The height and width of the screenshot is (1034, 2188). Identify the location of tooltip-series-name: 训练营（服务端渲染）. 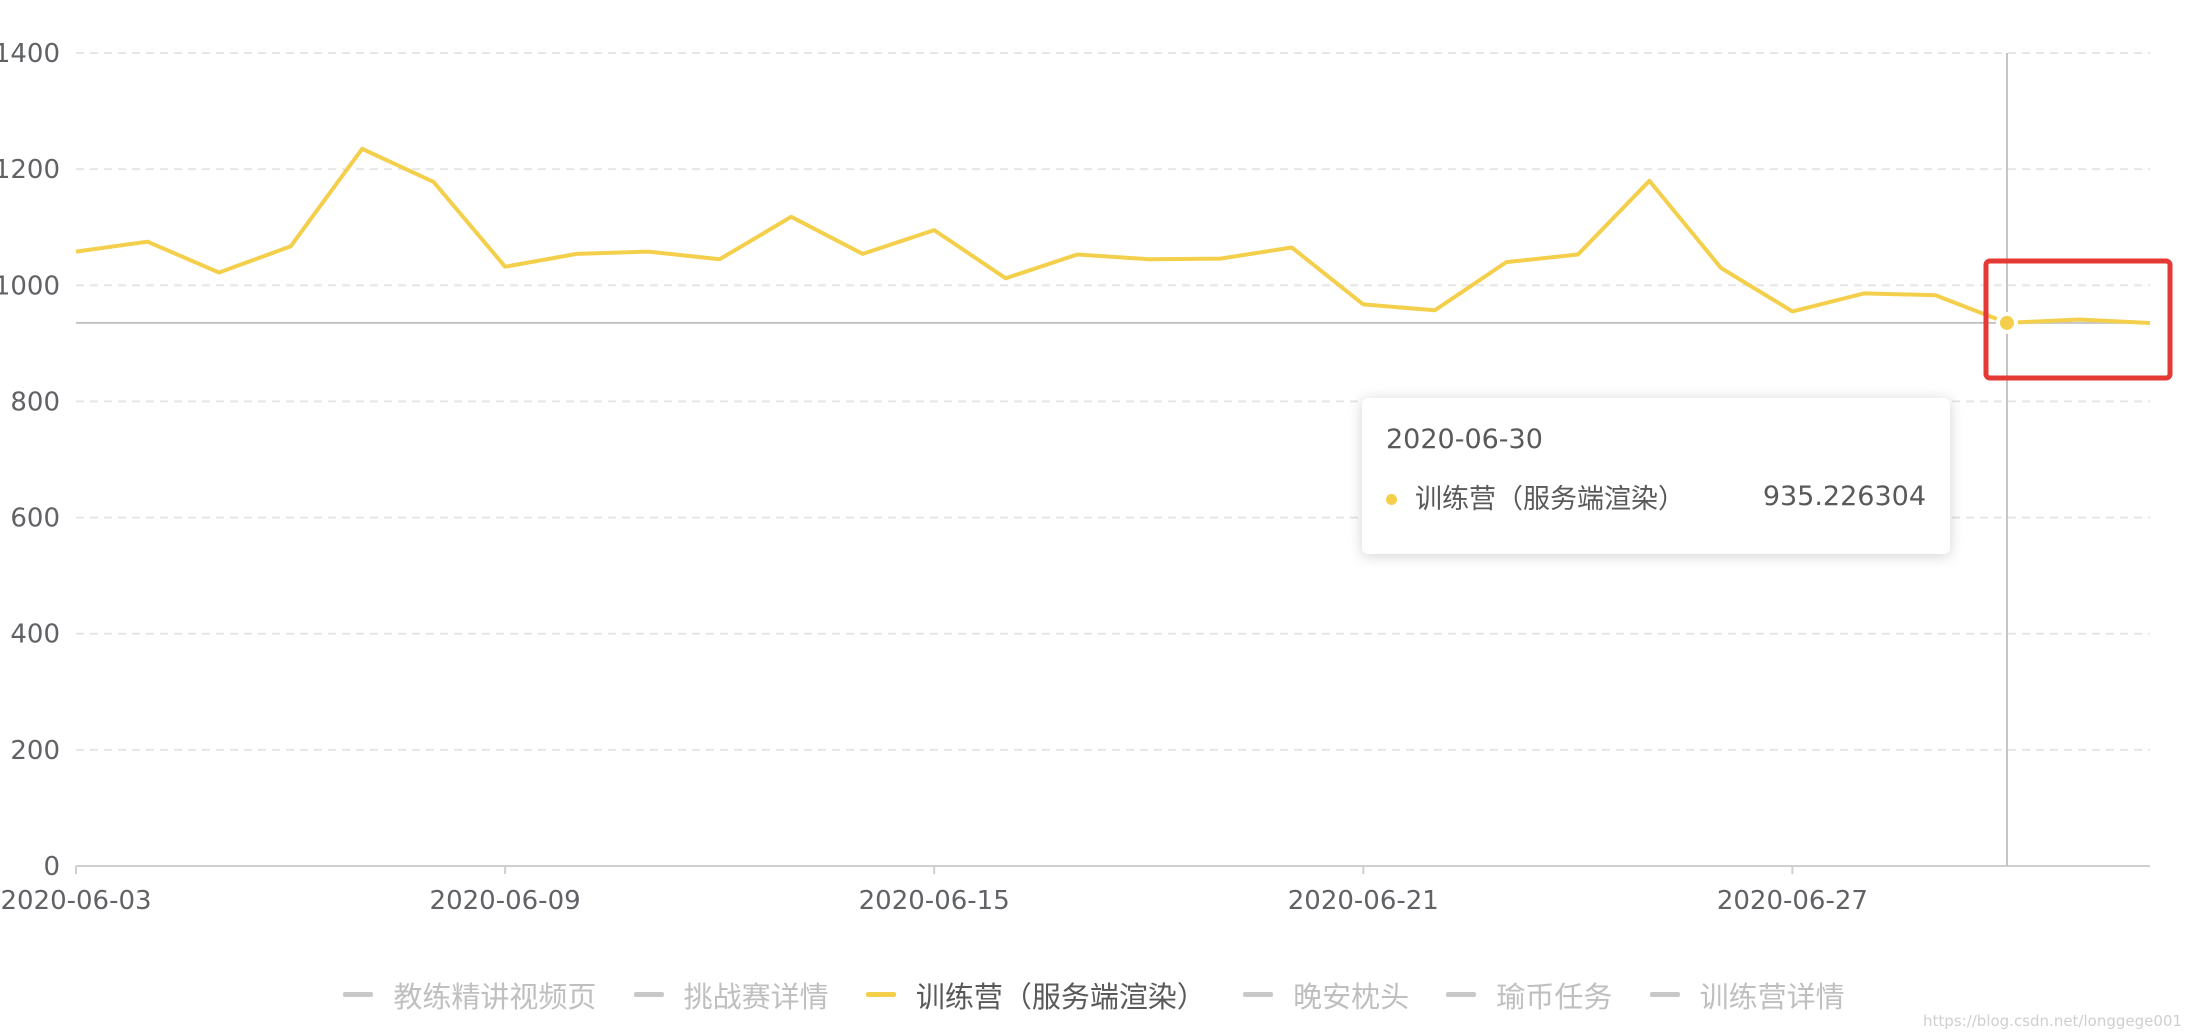
(1550, 499).